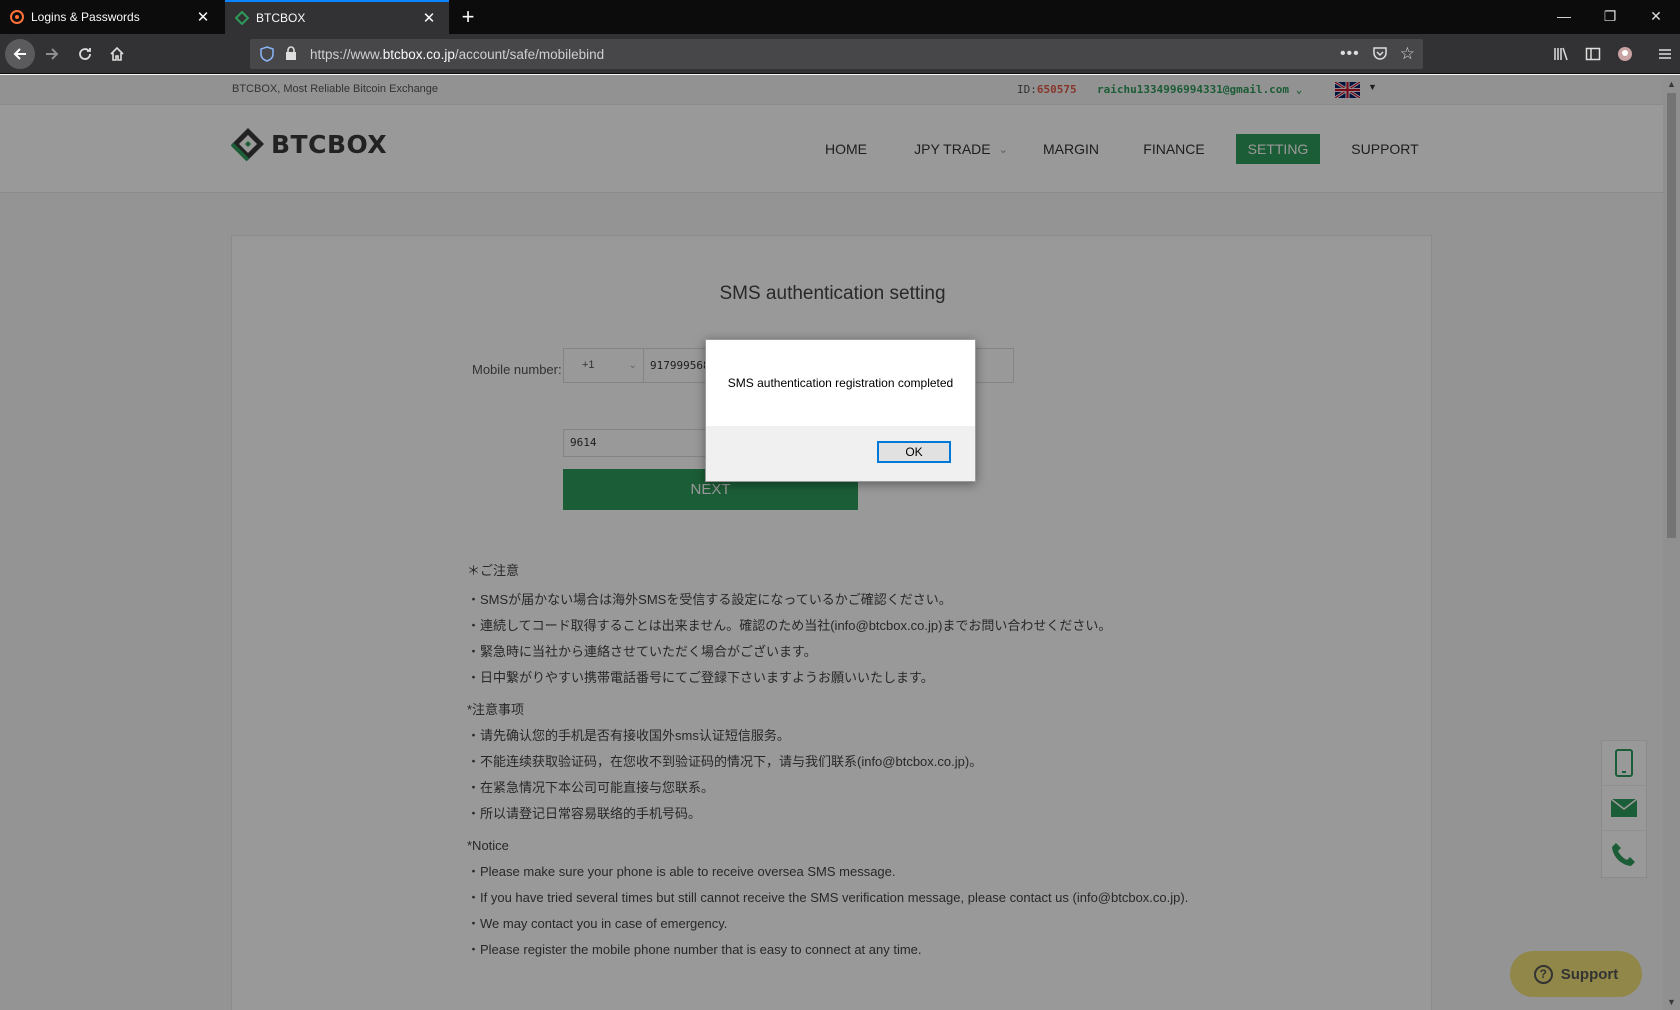  What do you see at coordinates (85, 17) in the screenshot?
I see `tab-title: Logins & Passwords` at bounding box center [85, 17].